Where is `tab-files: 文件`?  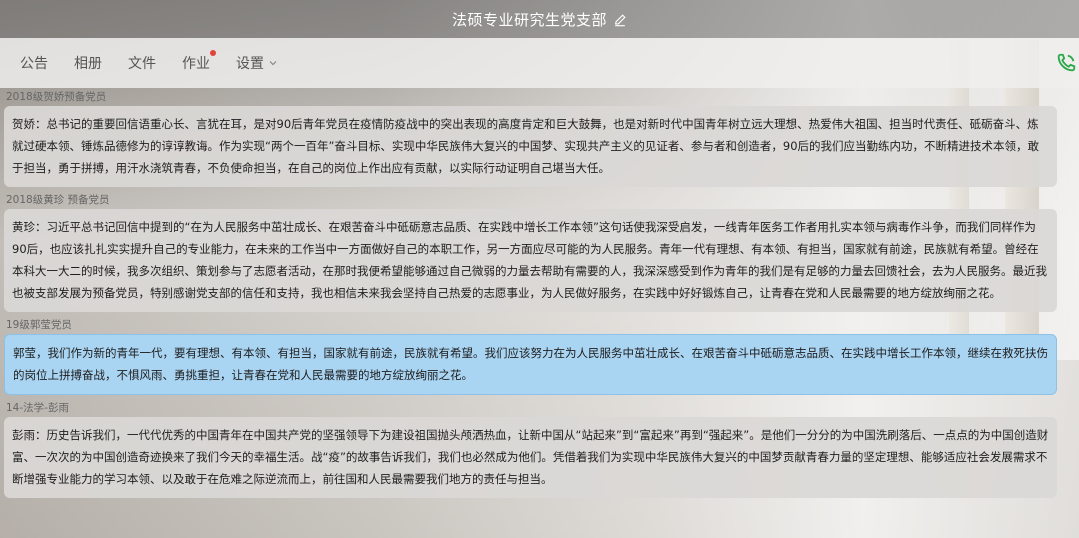
tab-files: 文件 is located at coordinates (142, 63).